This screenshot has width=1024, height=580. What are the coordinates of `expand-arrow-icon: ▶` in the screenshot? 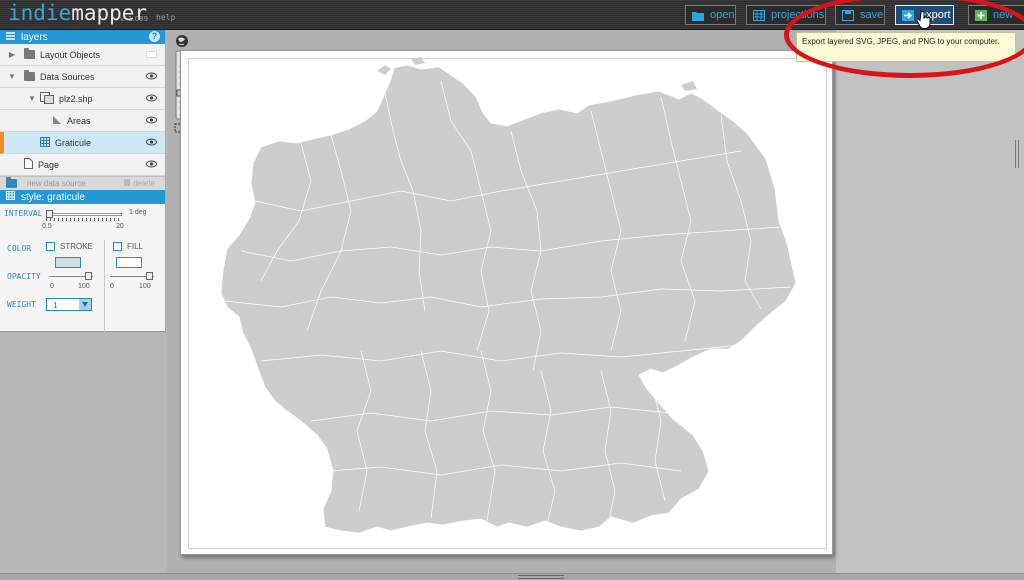 It's located at (12, 54).